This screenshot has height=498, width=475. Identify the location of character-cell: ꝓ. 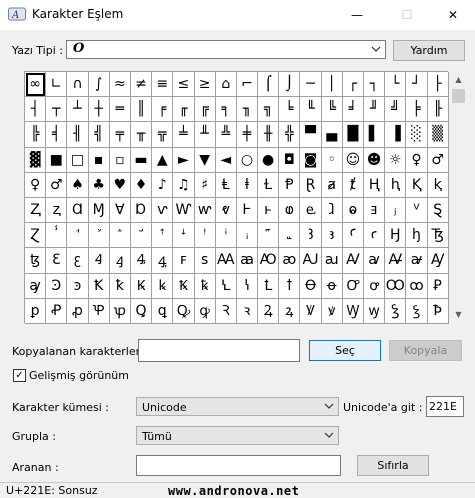
(78, 311).